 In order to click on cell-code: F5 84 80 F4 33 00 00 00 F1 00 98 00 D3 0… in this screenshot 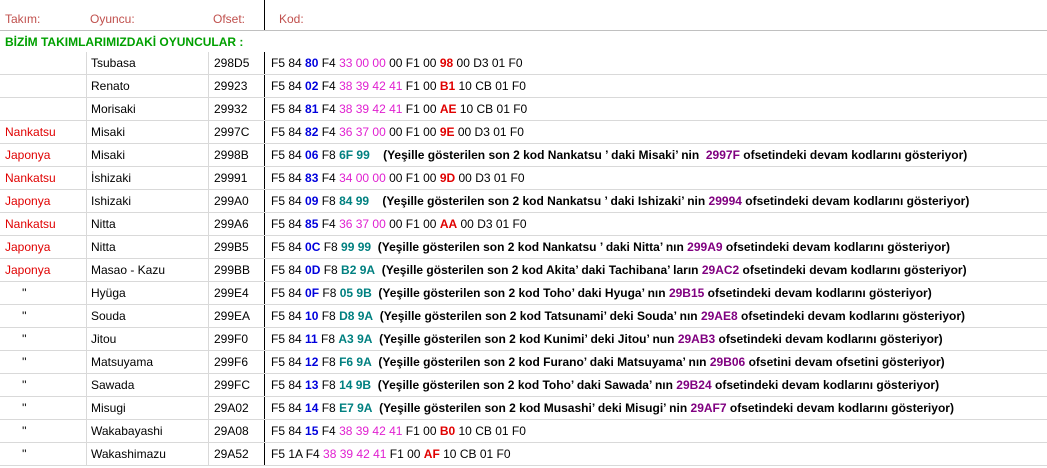, I will do `click(655, 63)`.